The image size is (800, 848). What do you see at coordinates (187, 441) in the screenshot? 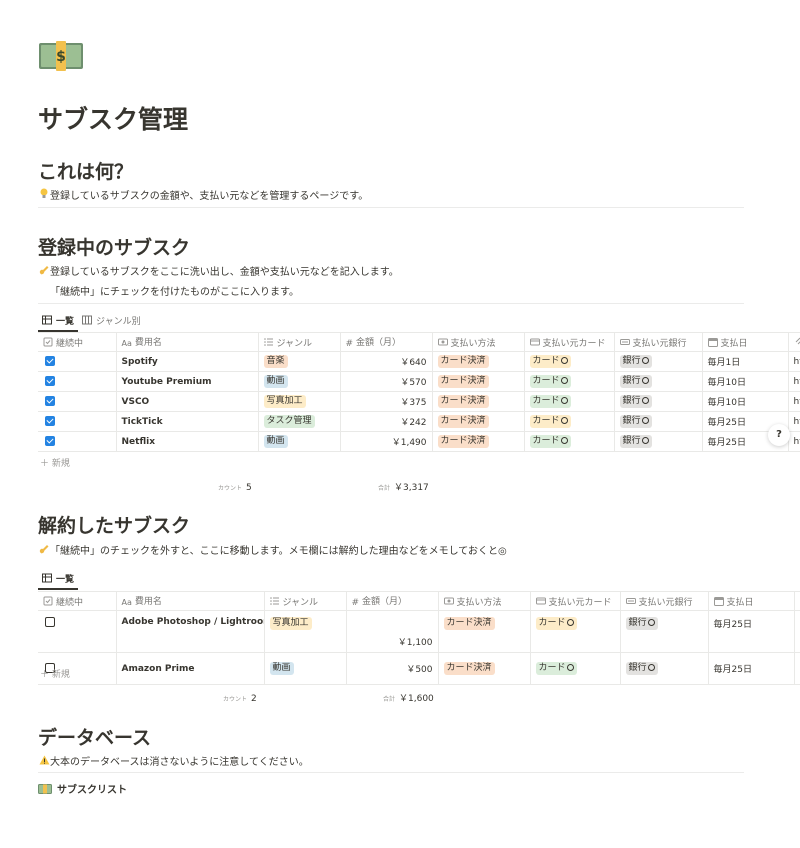
I see `cell-name: Netflix` at bounding box center [187, 441].